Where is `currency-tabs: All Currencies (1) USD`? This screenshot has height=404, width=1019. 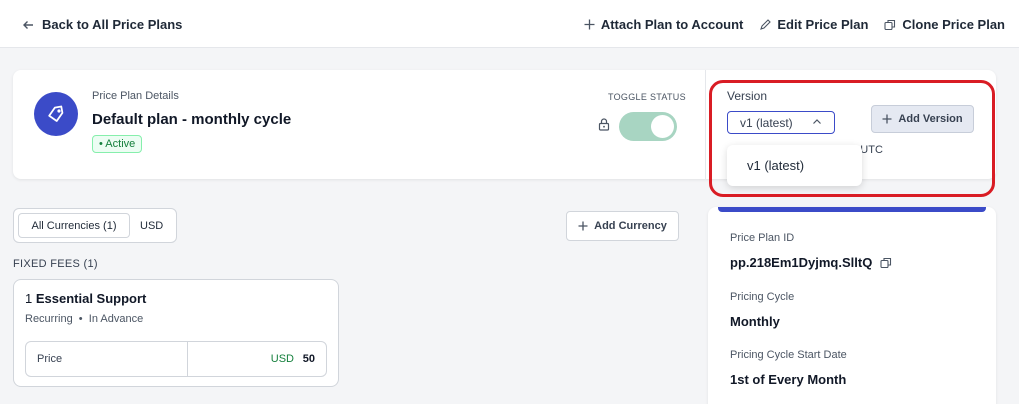
currency-tabs: All Currencies (1) USD is located at coordinates (95, 225).